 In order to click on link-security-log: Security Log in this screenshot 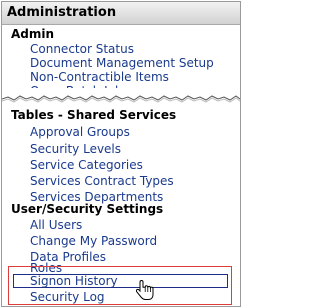, I will do `click(67, 297)`.